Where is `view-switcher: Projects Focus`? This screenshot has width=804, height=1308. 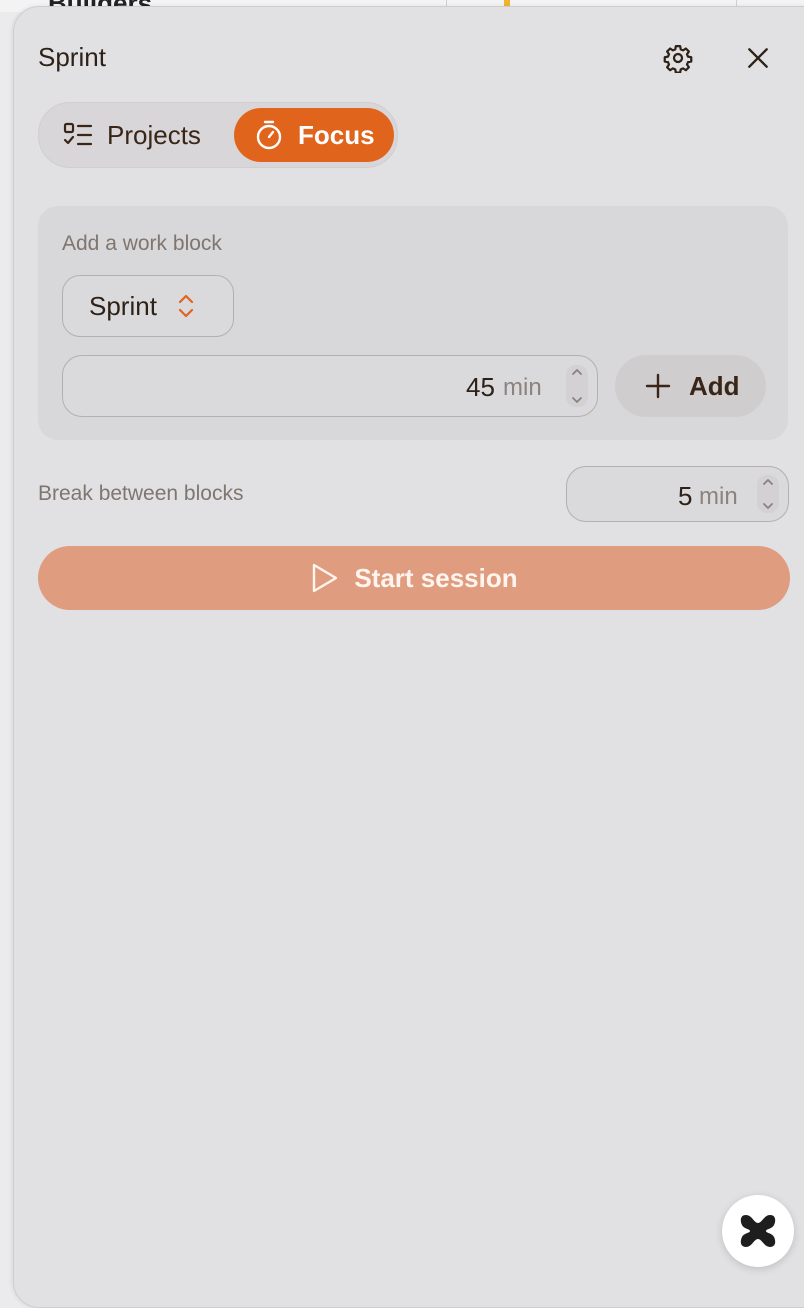
view-switcher: Projects Focus is located at coordinates (218, 135).